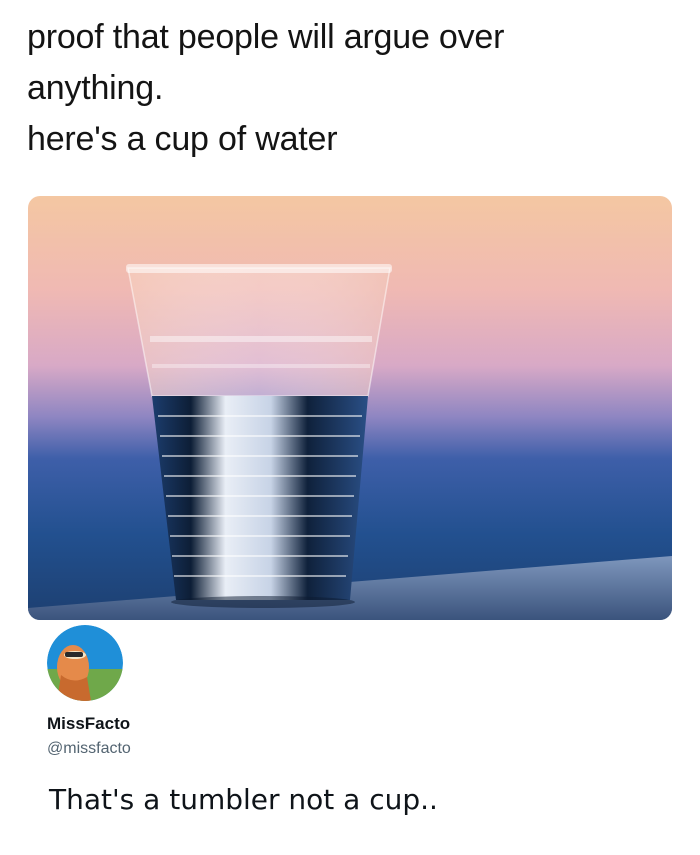 Image resolution: width=700 pixels, height=855 pixels. Describe the element at coordinates (182, 139) in the screenshot. I see `post-text-line-3: here's a cup of water` at that location.